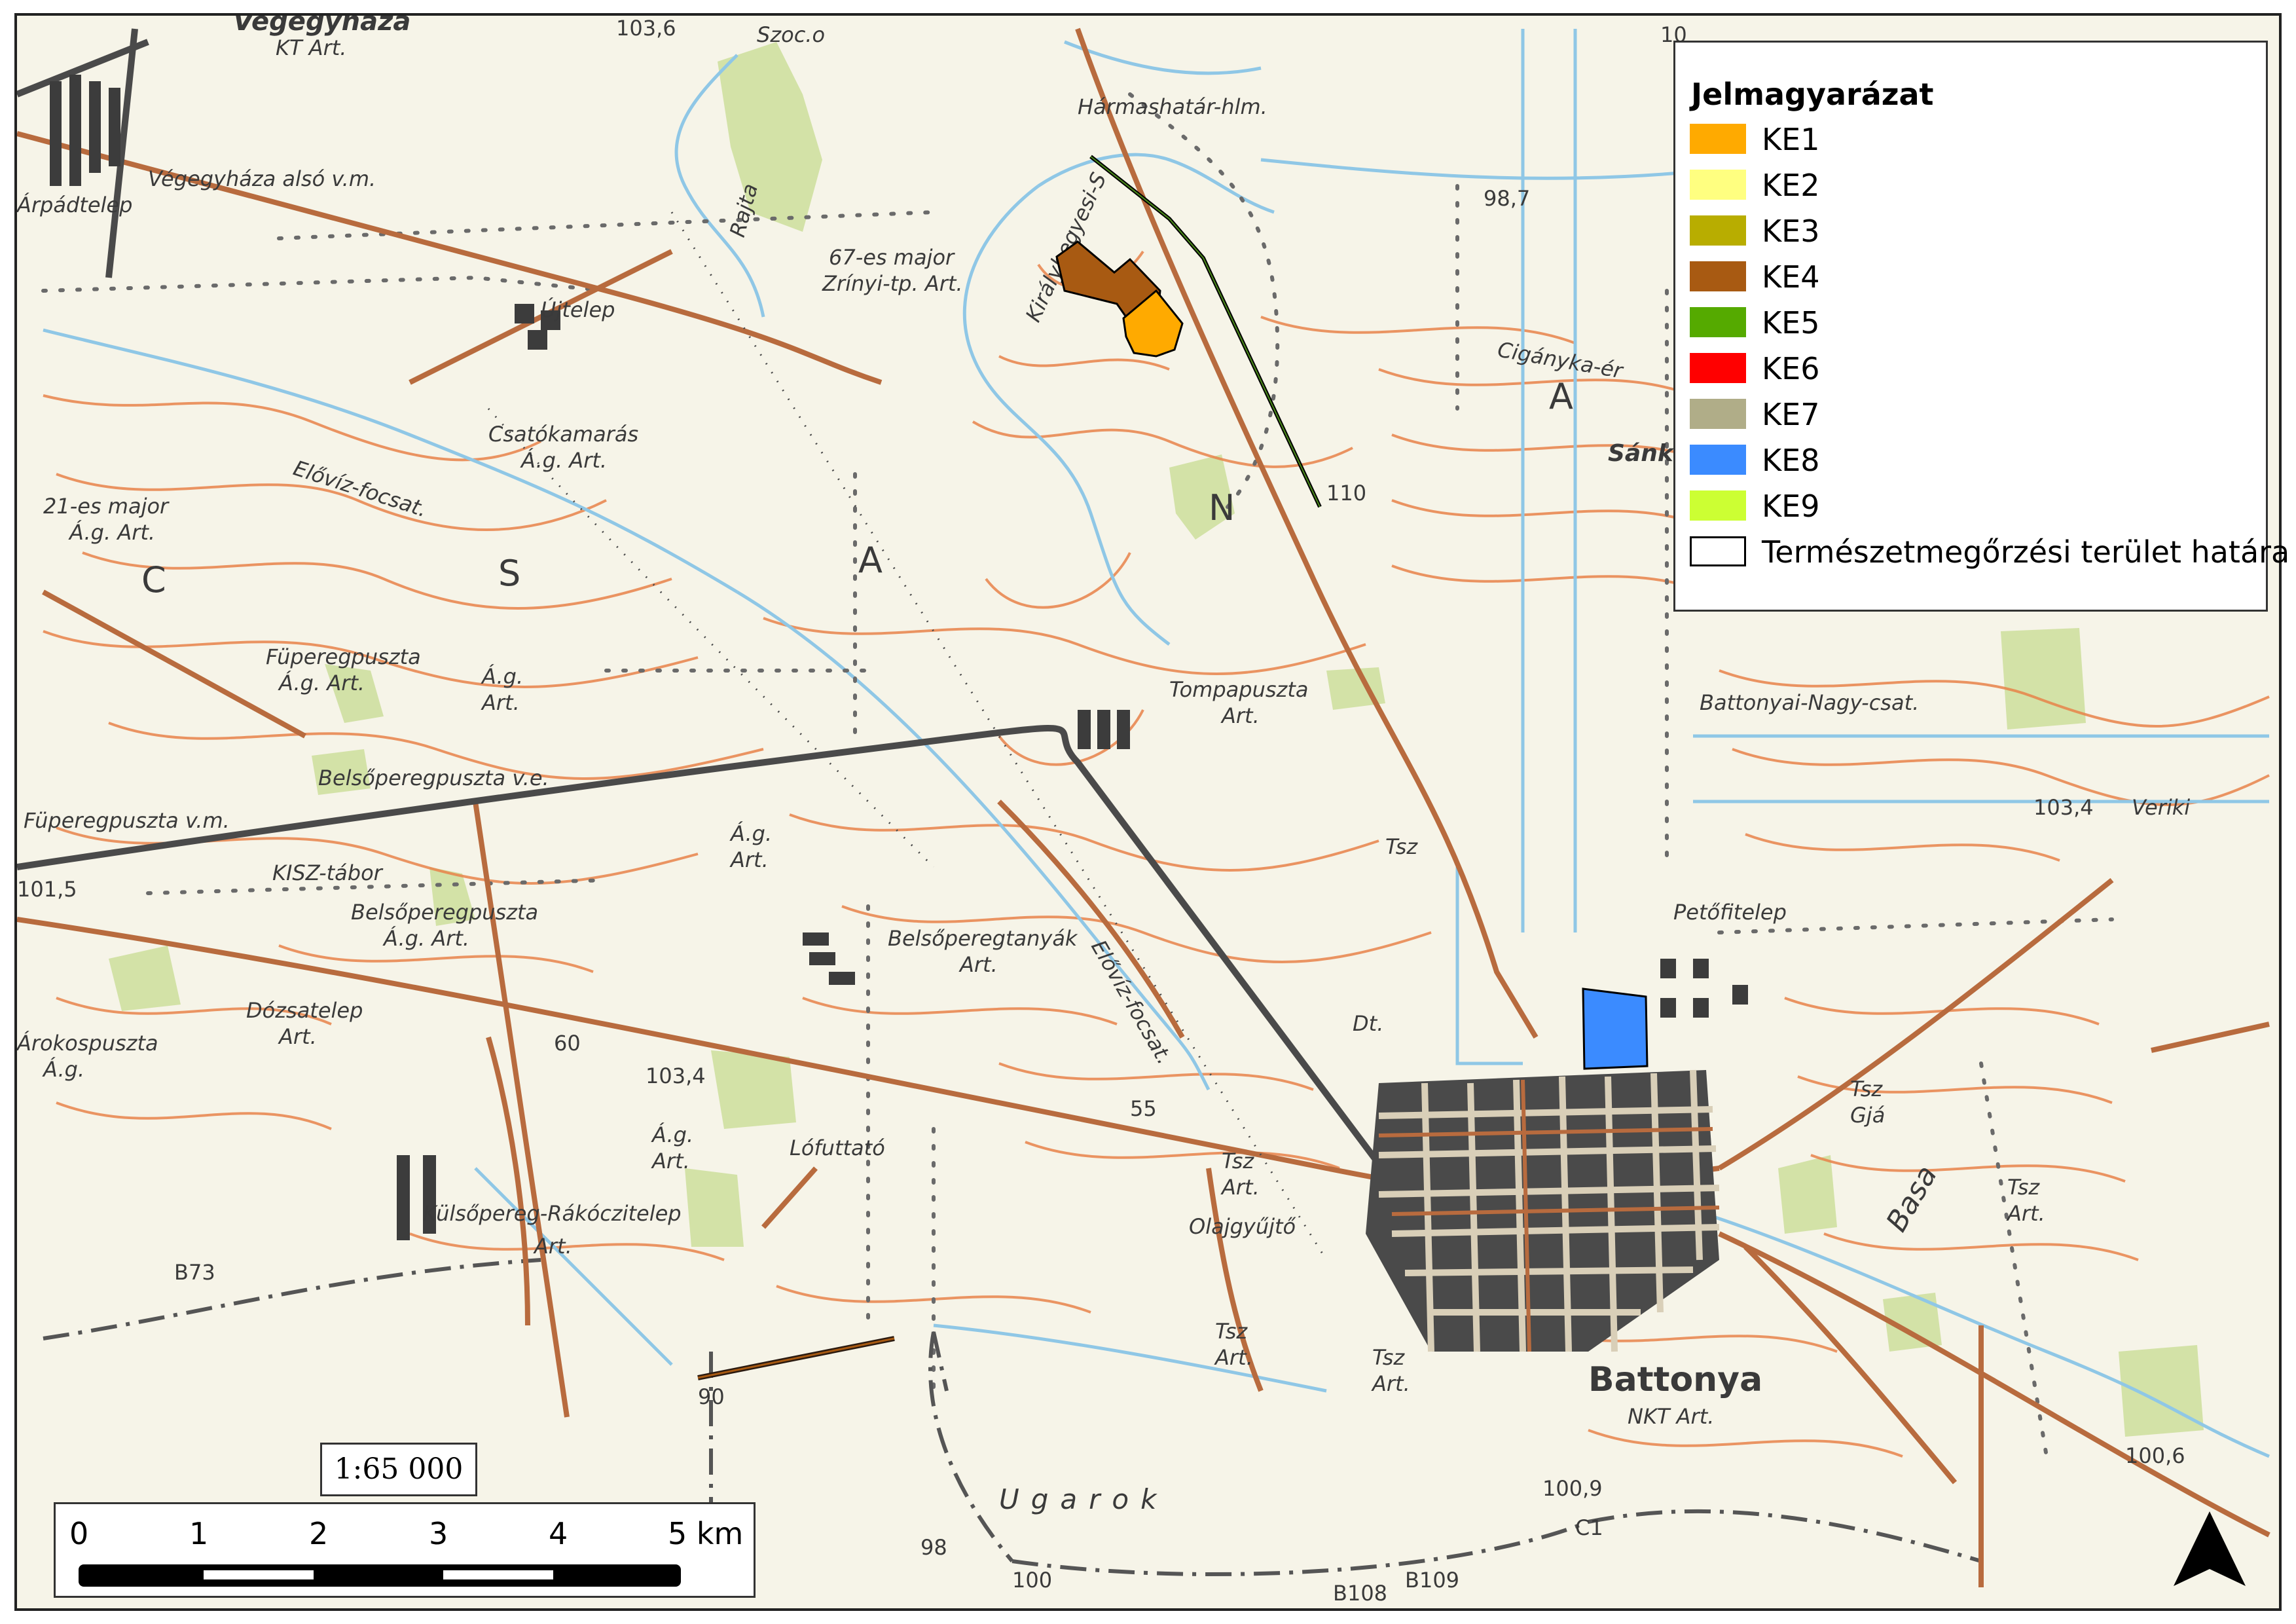 The image size is (2296, 1624). Describe the element at coordinates (1791, 414) in the screenshot. I see `legend-label: KE7` at that location.